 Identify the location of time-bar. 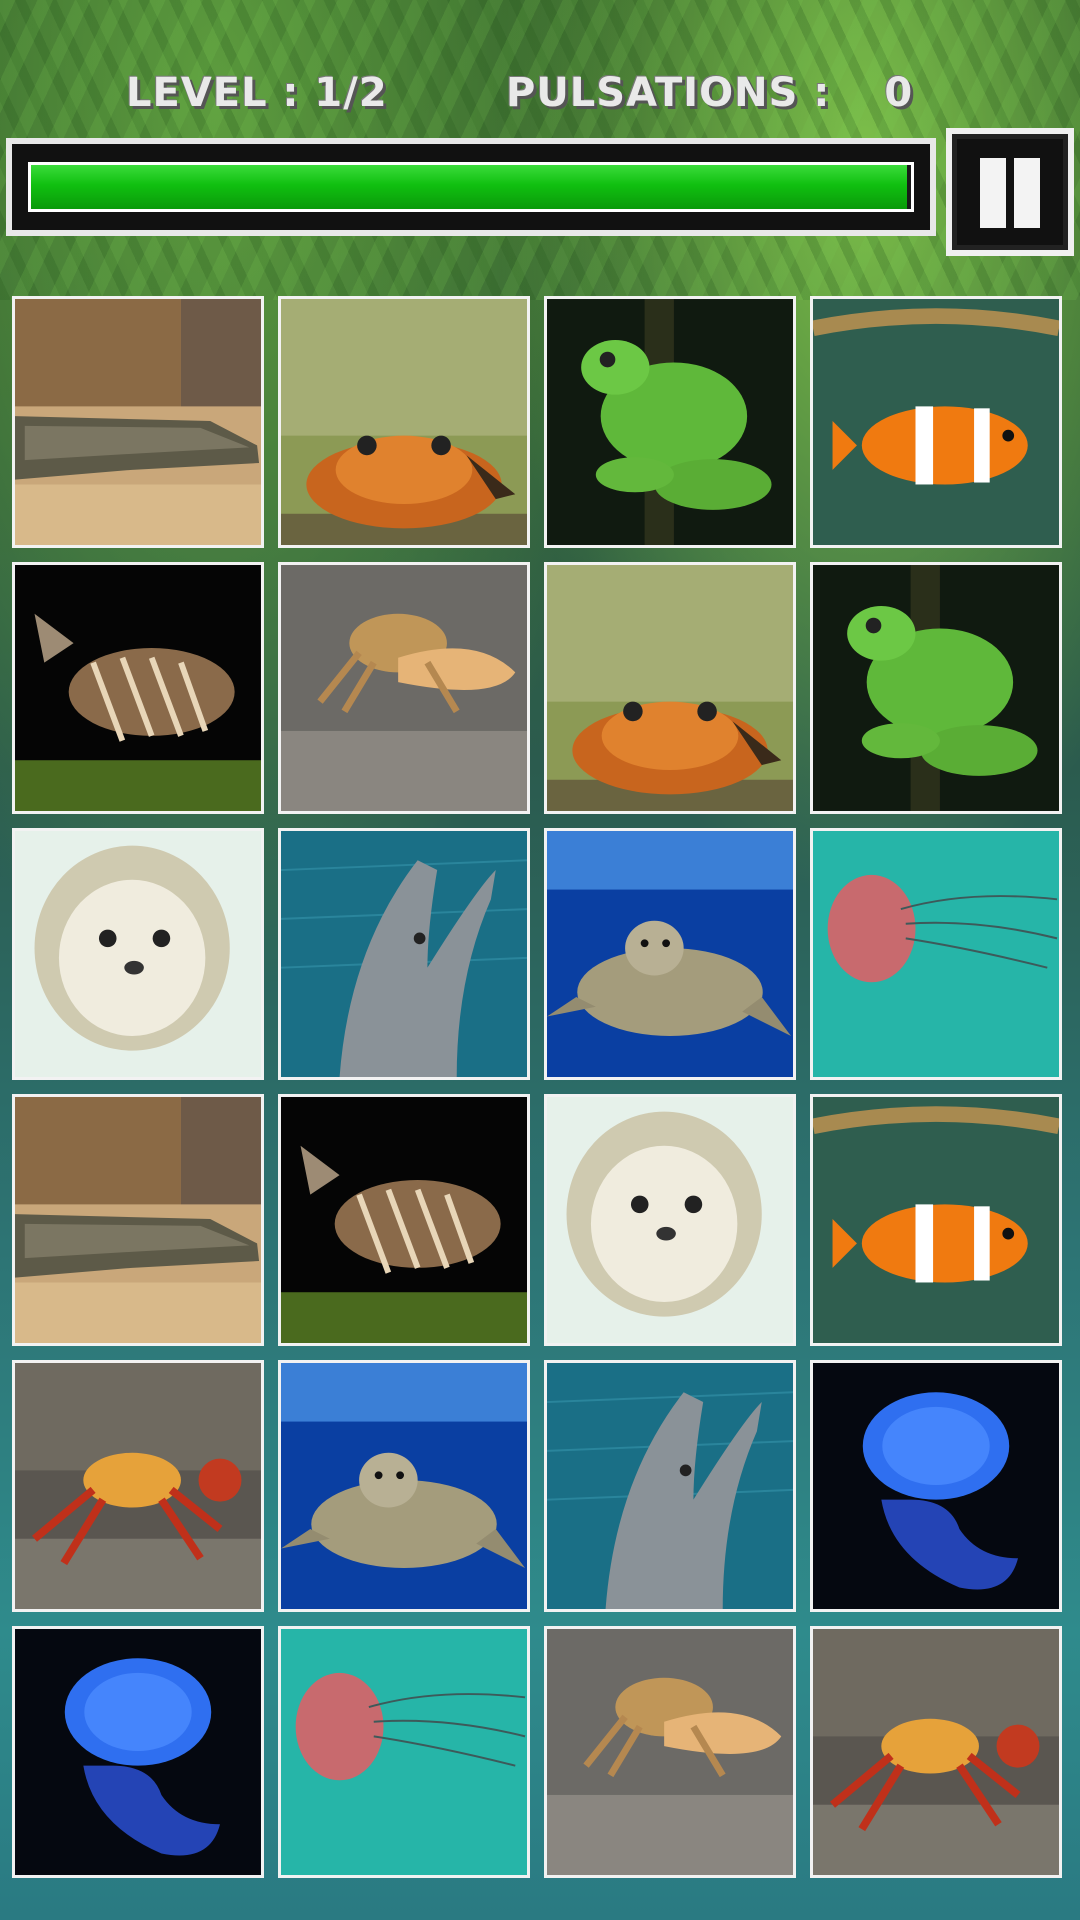
(471, 187).